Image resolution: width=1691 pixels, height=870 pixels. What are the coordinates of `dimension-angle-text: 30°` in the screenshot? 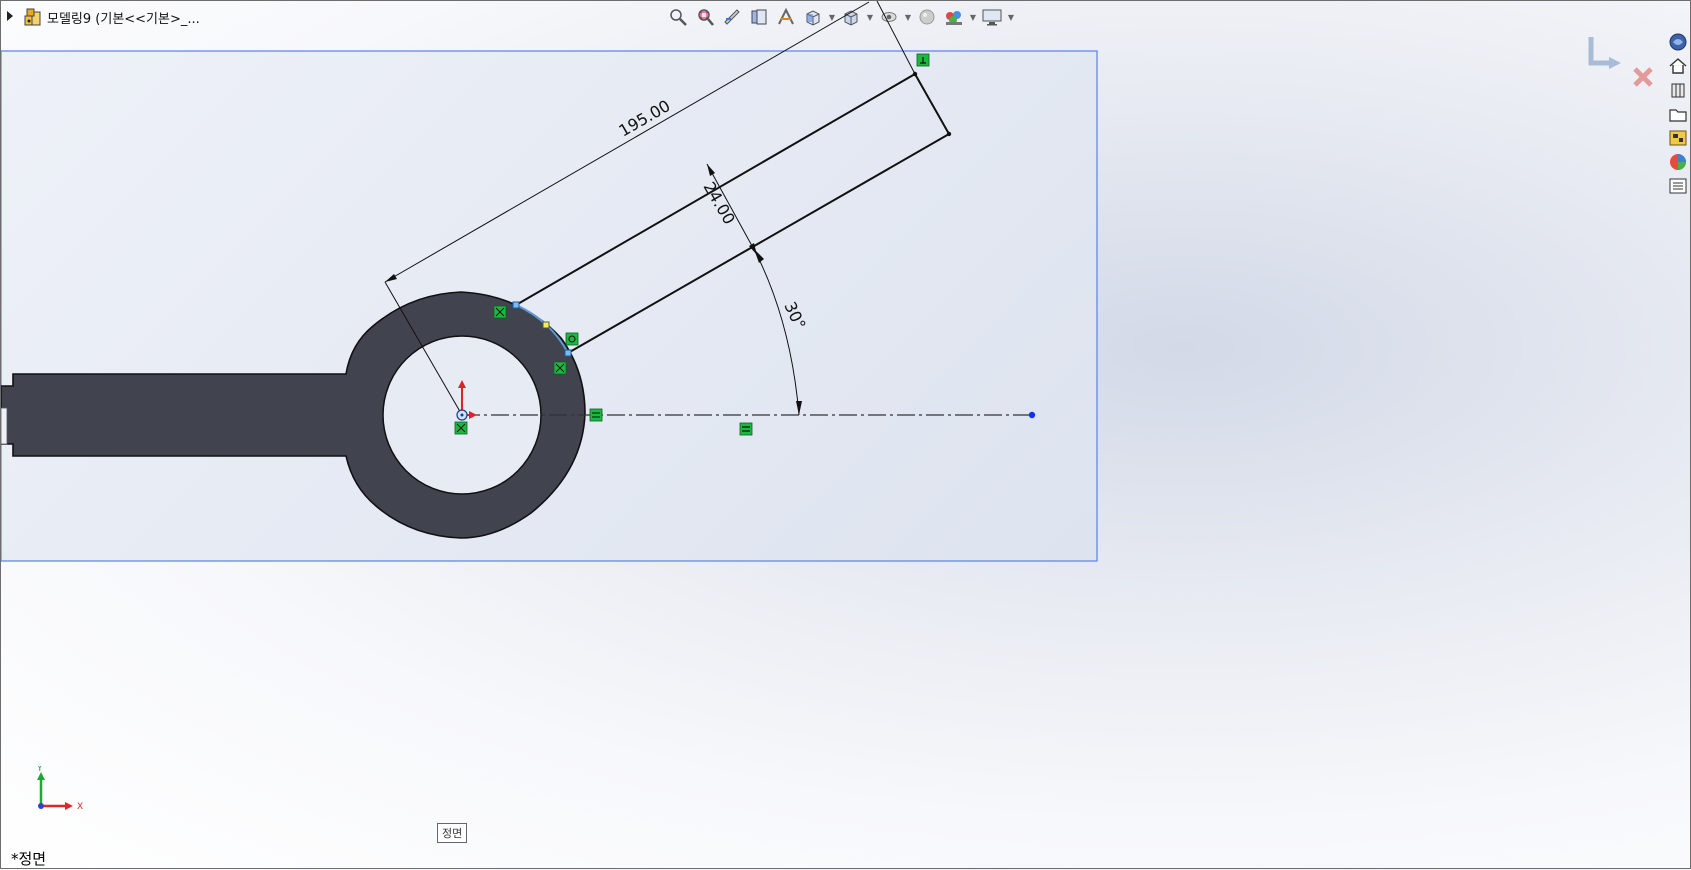 It's located at (794, 316).